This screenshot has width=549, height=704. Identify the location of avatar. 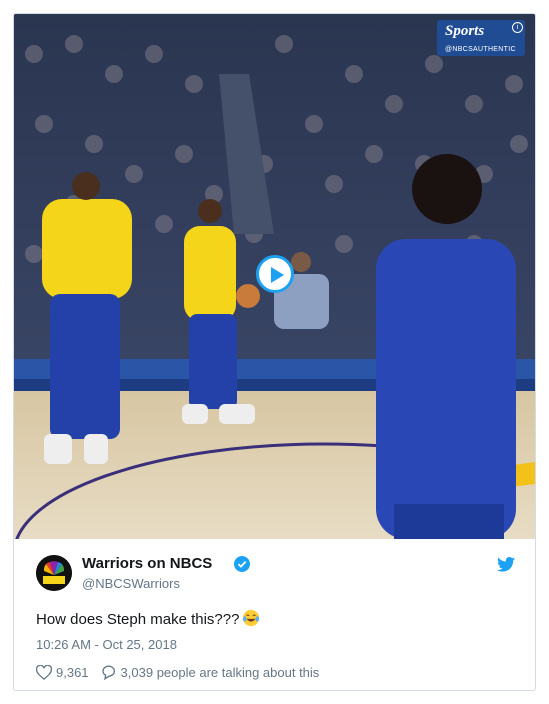
(54, 573).